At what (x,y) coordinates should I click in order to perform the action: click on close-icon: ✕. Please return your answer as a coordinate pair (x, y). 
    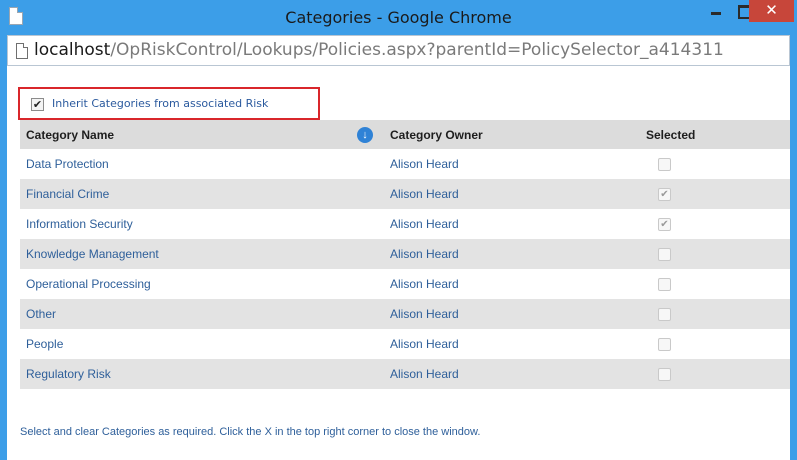
    Looking at the image, I should click on (771, 10).